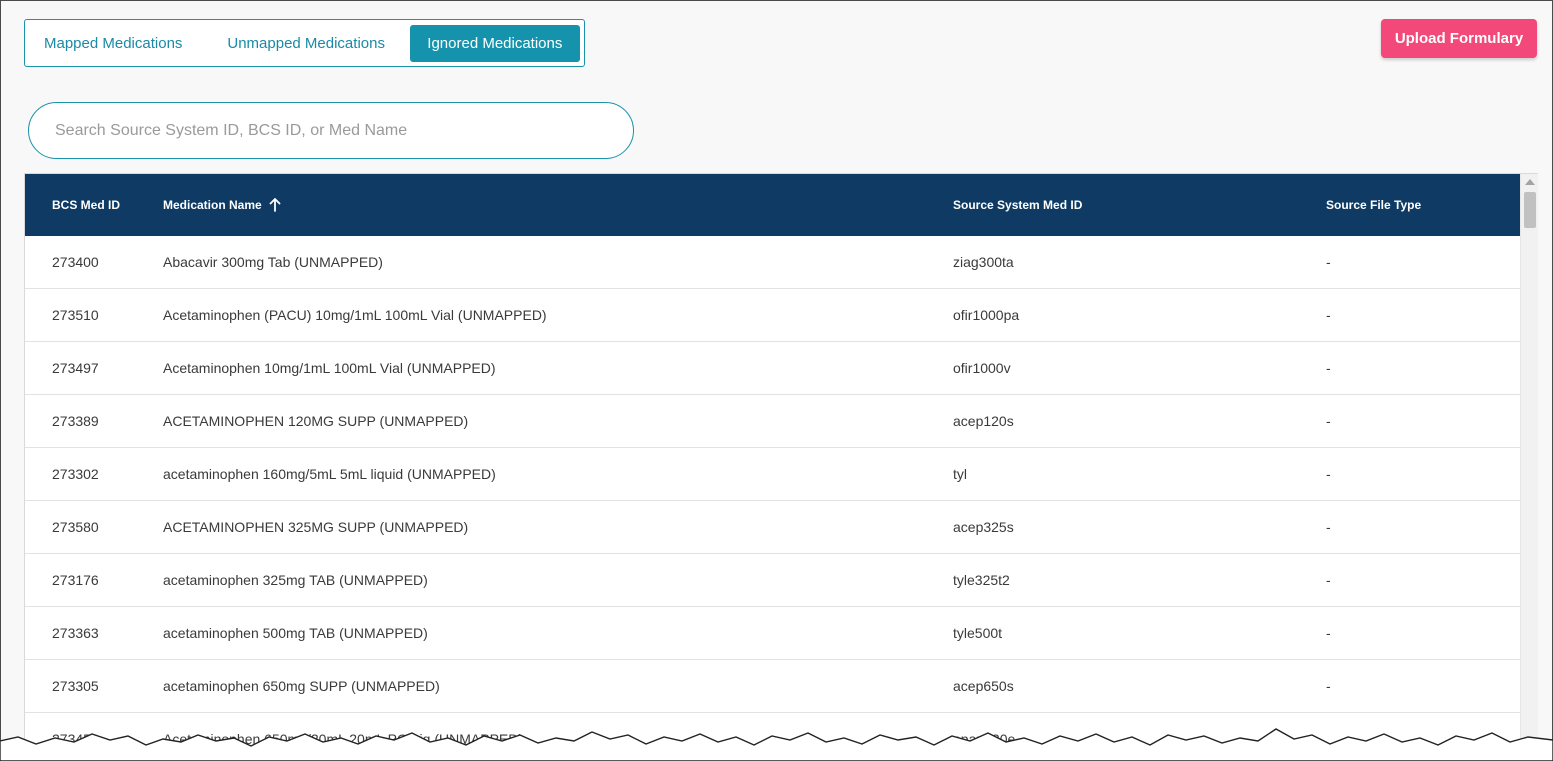  I want to click on cell-bcs-med-id: 273400, so click(75, 262).